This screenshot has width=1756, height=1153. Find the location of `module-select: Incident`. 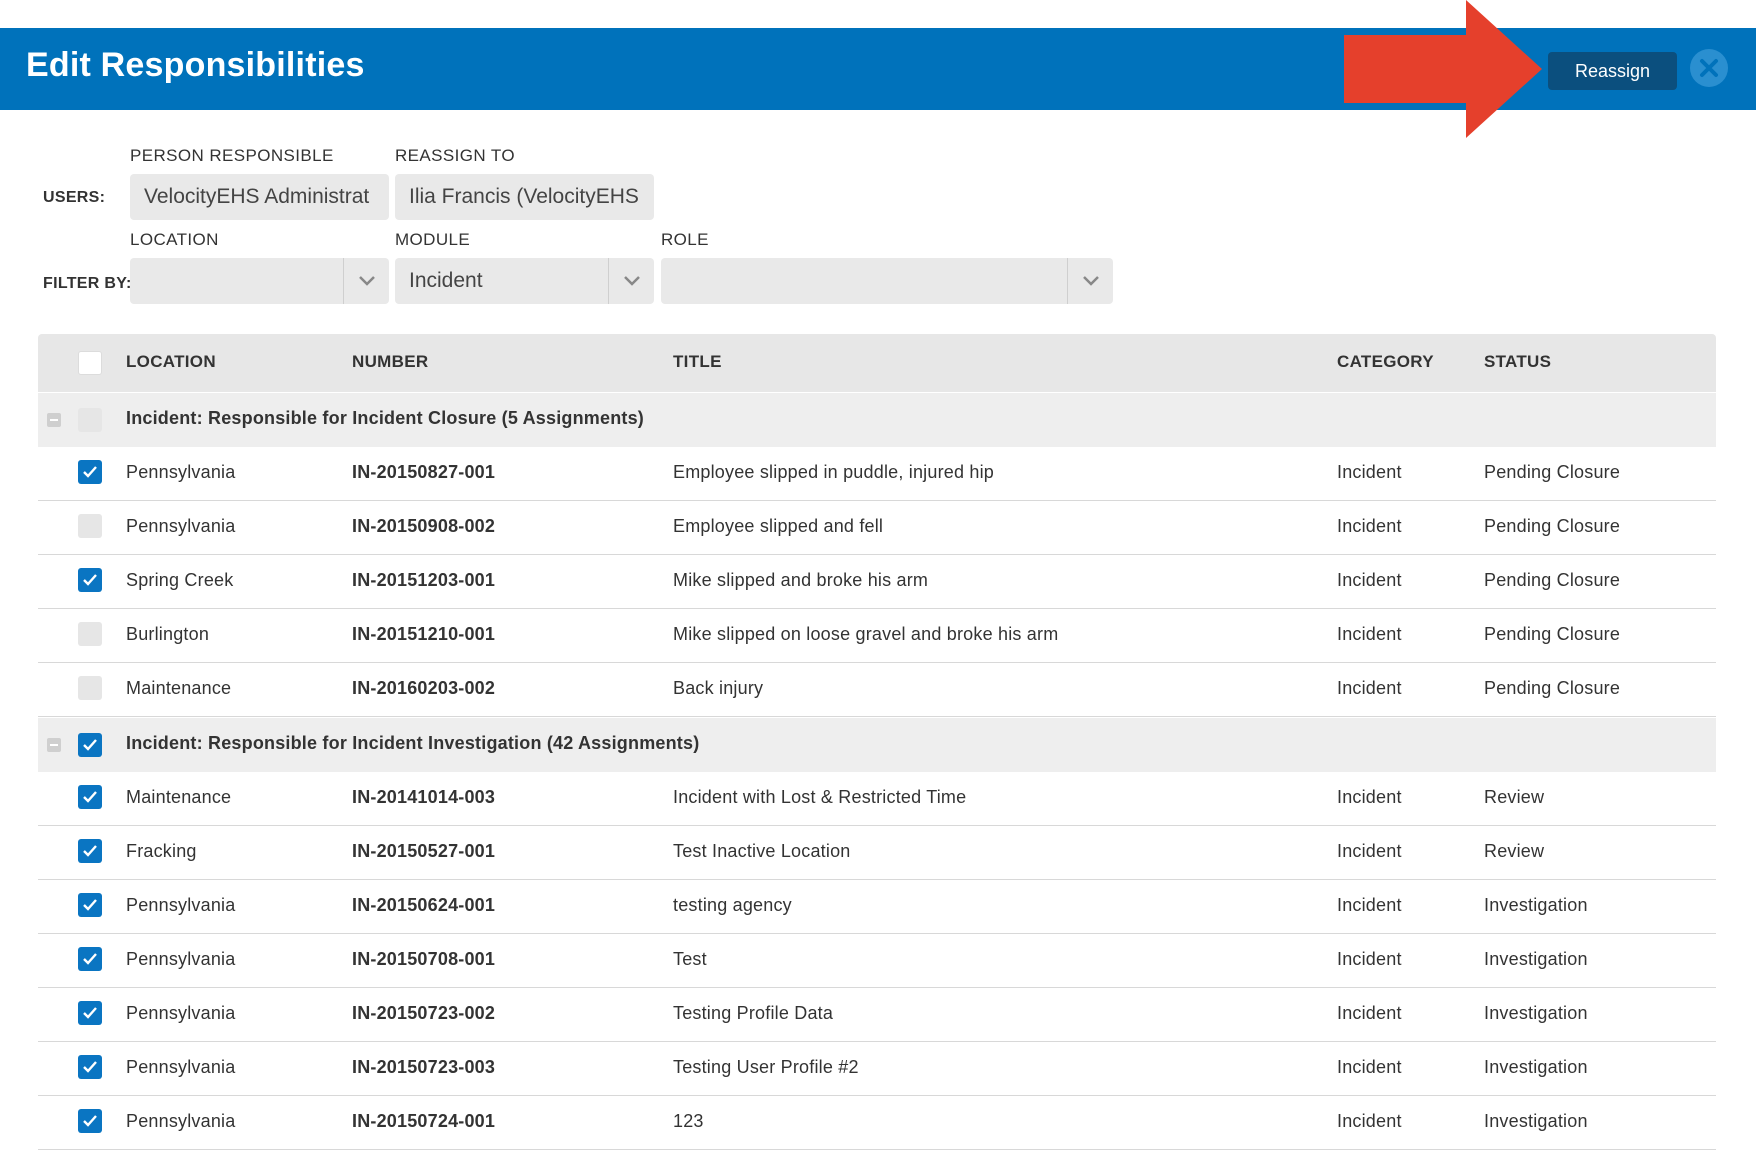

module-select: Incident is located at coordinates (524, 281).